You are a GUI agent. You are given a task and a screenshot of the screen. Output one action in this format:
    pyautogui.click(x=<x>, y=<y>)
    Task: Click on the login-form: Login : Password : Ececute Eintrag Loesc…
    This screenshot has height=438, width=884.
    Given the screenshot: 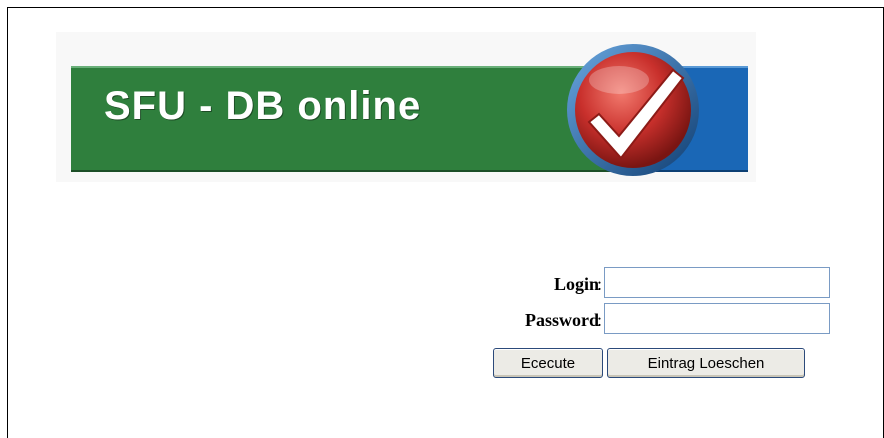 What is the action you would take?
    pyautogui.click(x=663, y=331)
    